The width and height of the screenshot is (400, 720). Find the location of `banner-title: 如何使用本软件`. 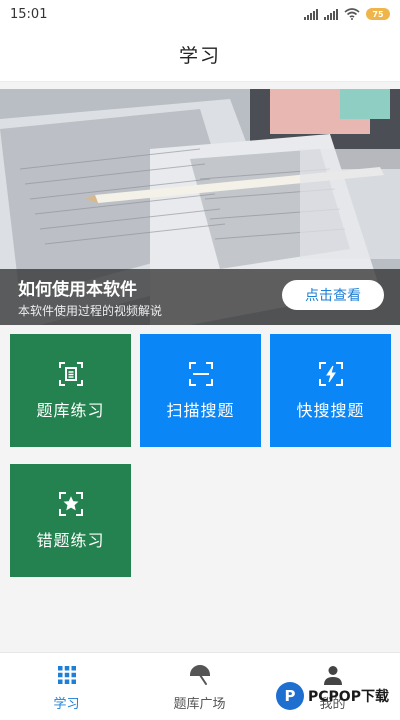

banner-title: 如何使用本软件 is located at coordinates (77, 290).